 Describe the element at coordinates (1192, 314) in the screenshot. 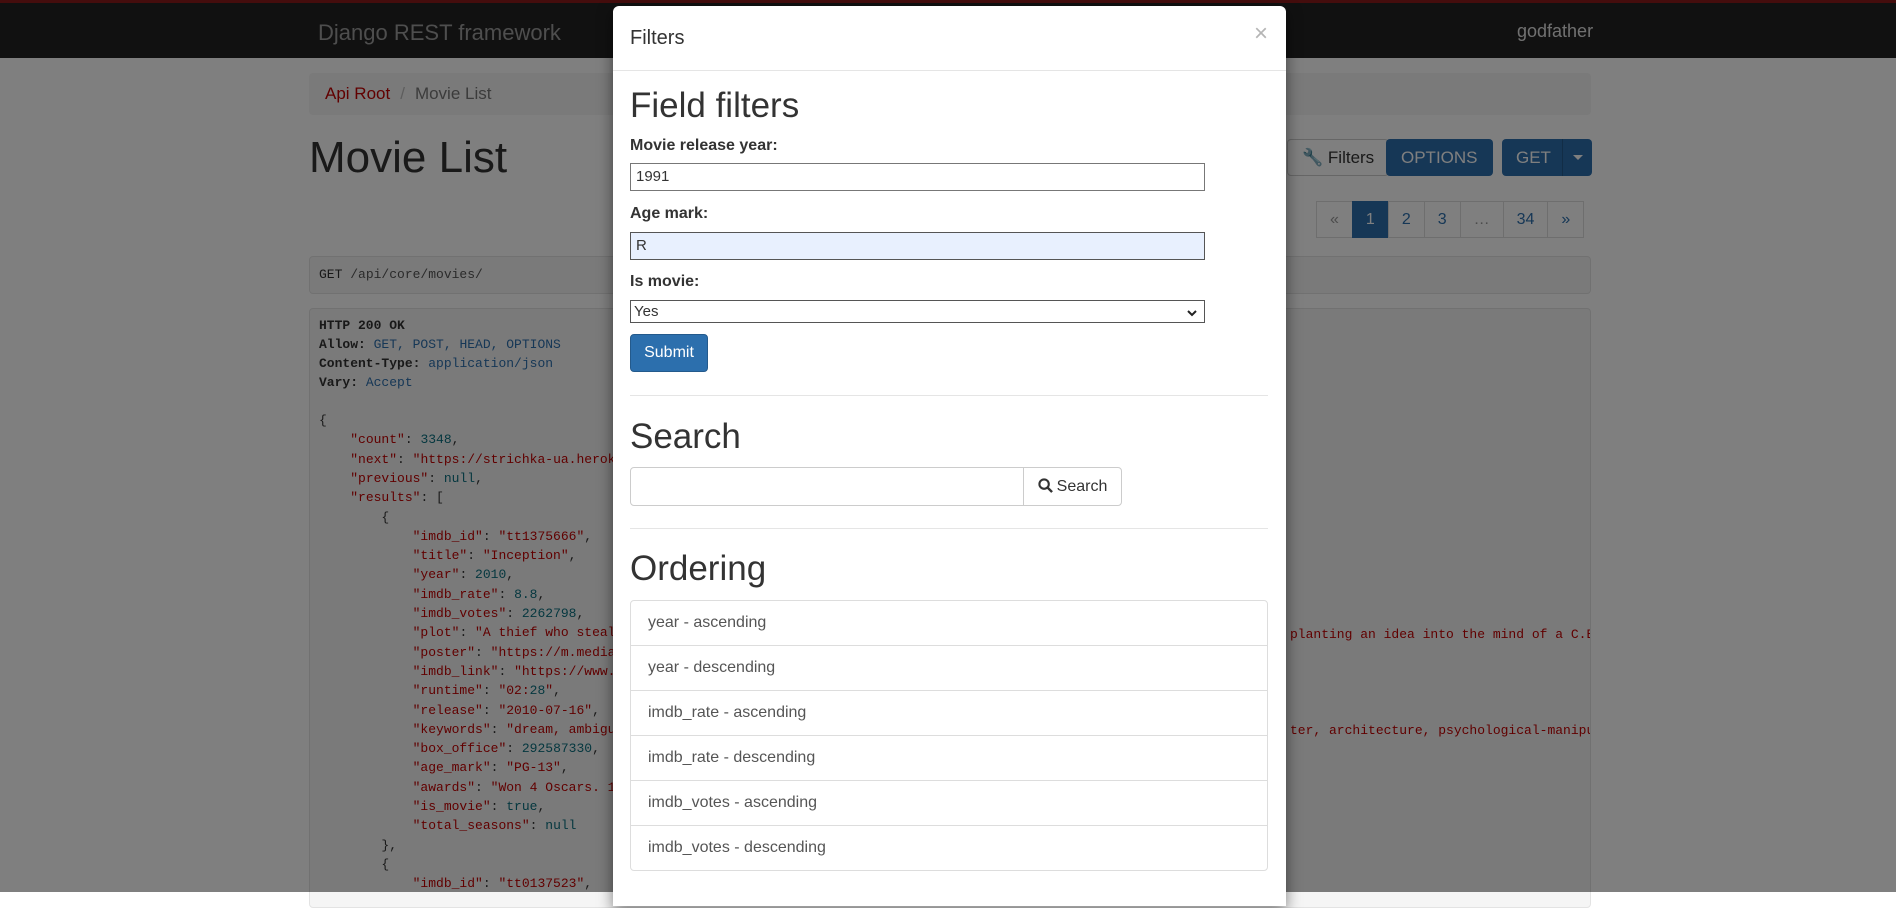

I see `chevron-down-icon` at that location.